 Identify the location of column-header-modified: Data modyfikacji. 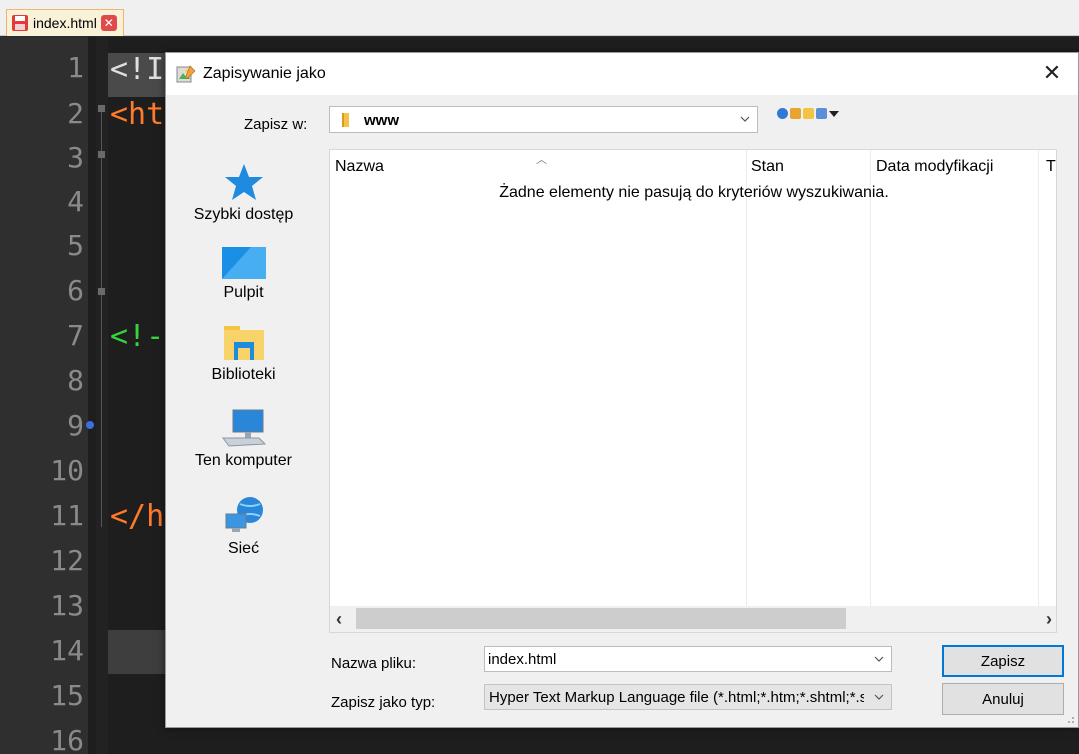
(934, 167).